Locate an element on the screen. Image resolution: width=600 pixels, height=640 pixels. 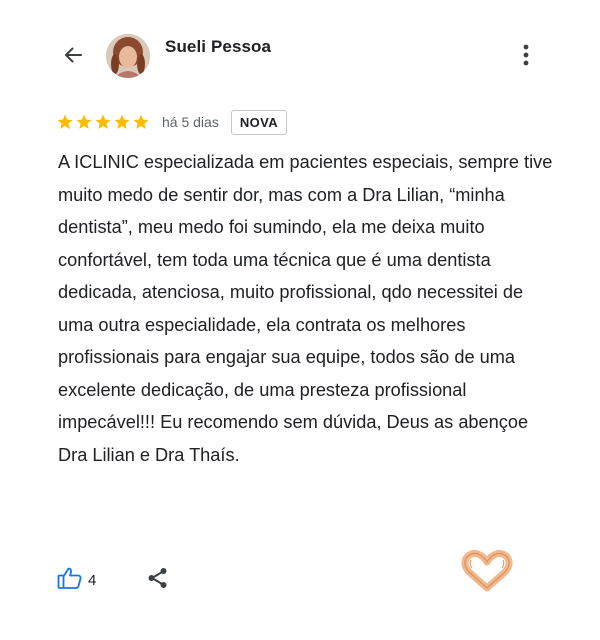
share-icon is located at coordinates (158, 580).